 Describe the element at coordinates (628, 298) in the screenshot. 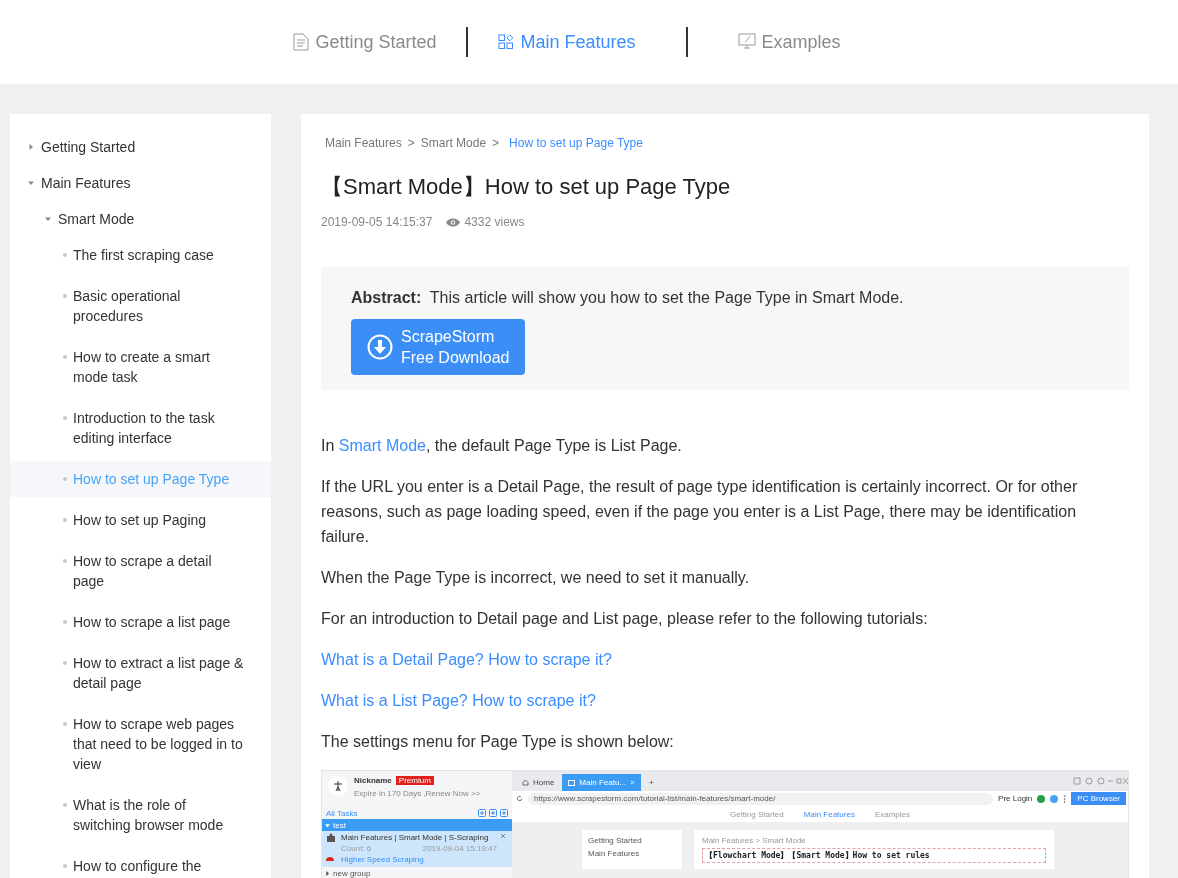

I see `abstract-text: Abstract: This article will show you how to set the Page Type in Smart Mode.` at that location.